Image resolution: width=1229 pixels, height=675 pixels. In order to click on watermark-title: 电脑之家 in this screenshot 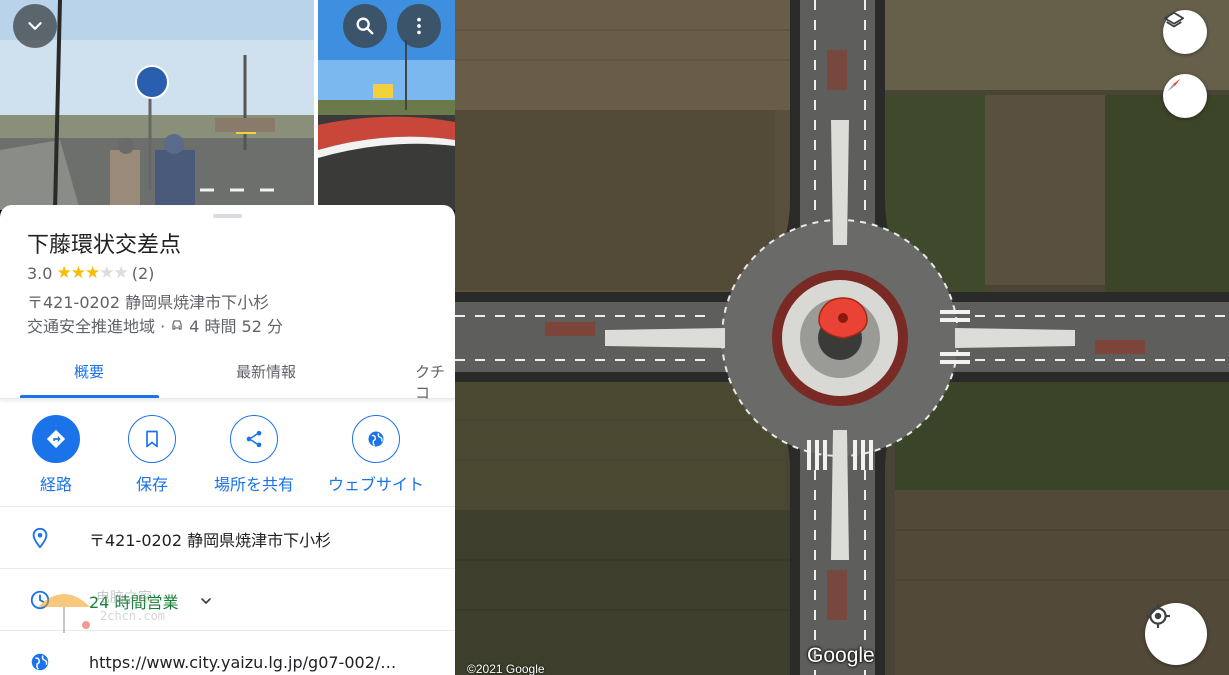, I will do `click(124, 598)`.